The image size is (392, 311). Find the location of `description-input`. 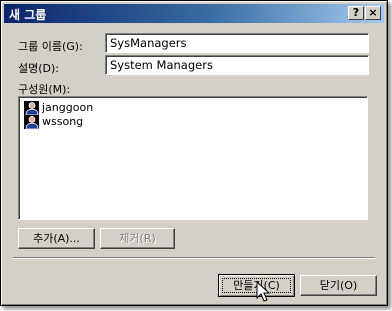

description-input is located at coordinates (237, 65).